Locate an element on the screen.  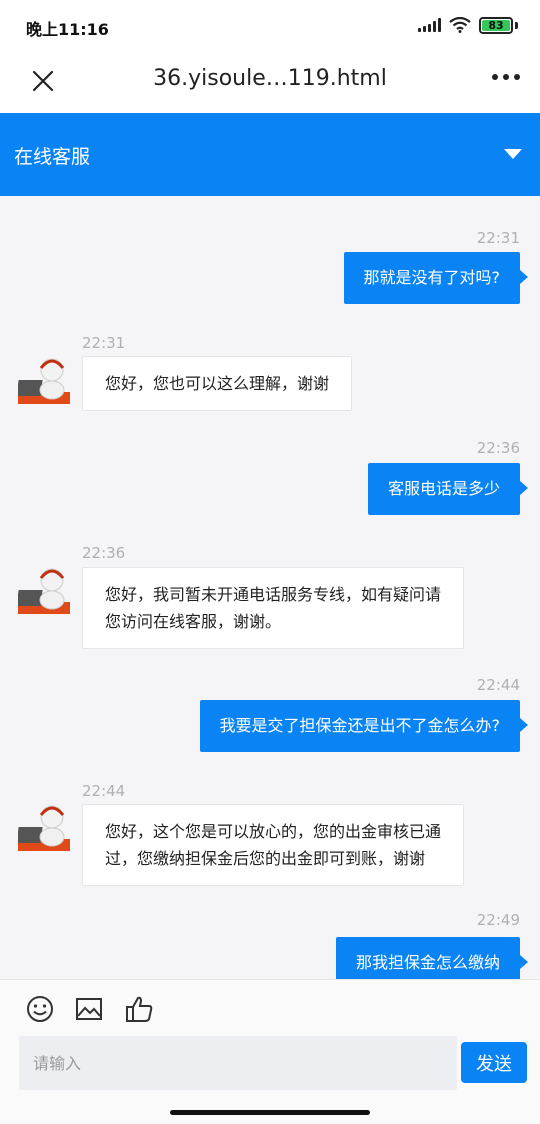
send-button: 发送 is located at coordinates (494, 1062).